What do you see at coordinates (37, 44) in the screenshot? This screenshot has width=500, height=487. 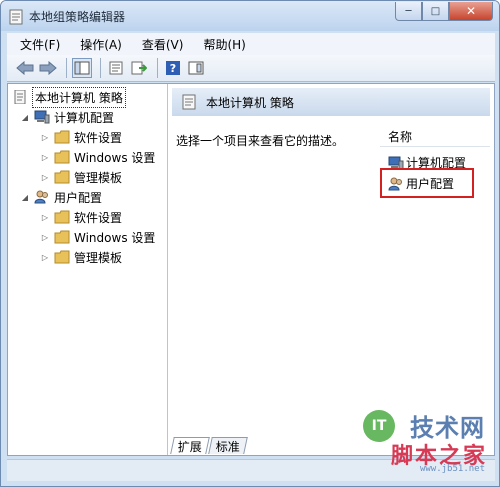 I see `menu-file: 文件(F)` at bounding box center [37, 44].